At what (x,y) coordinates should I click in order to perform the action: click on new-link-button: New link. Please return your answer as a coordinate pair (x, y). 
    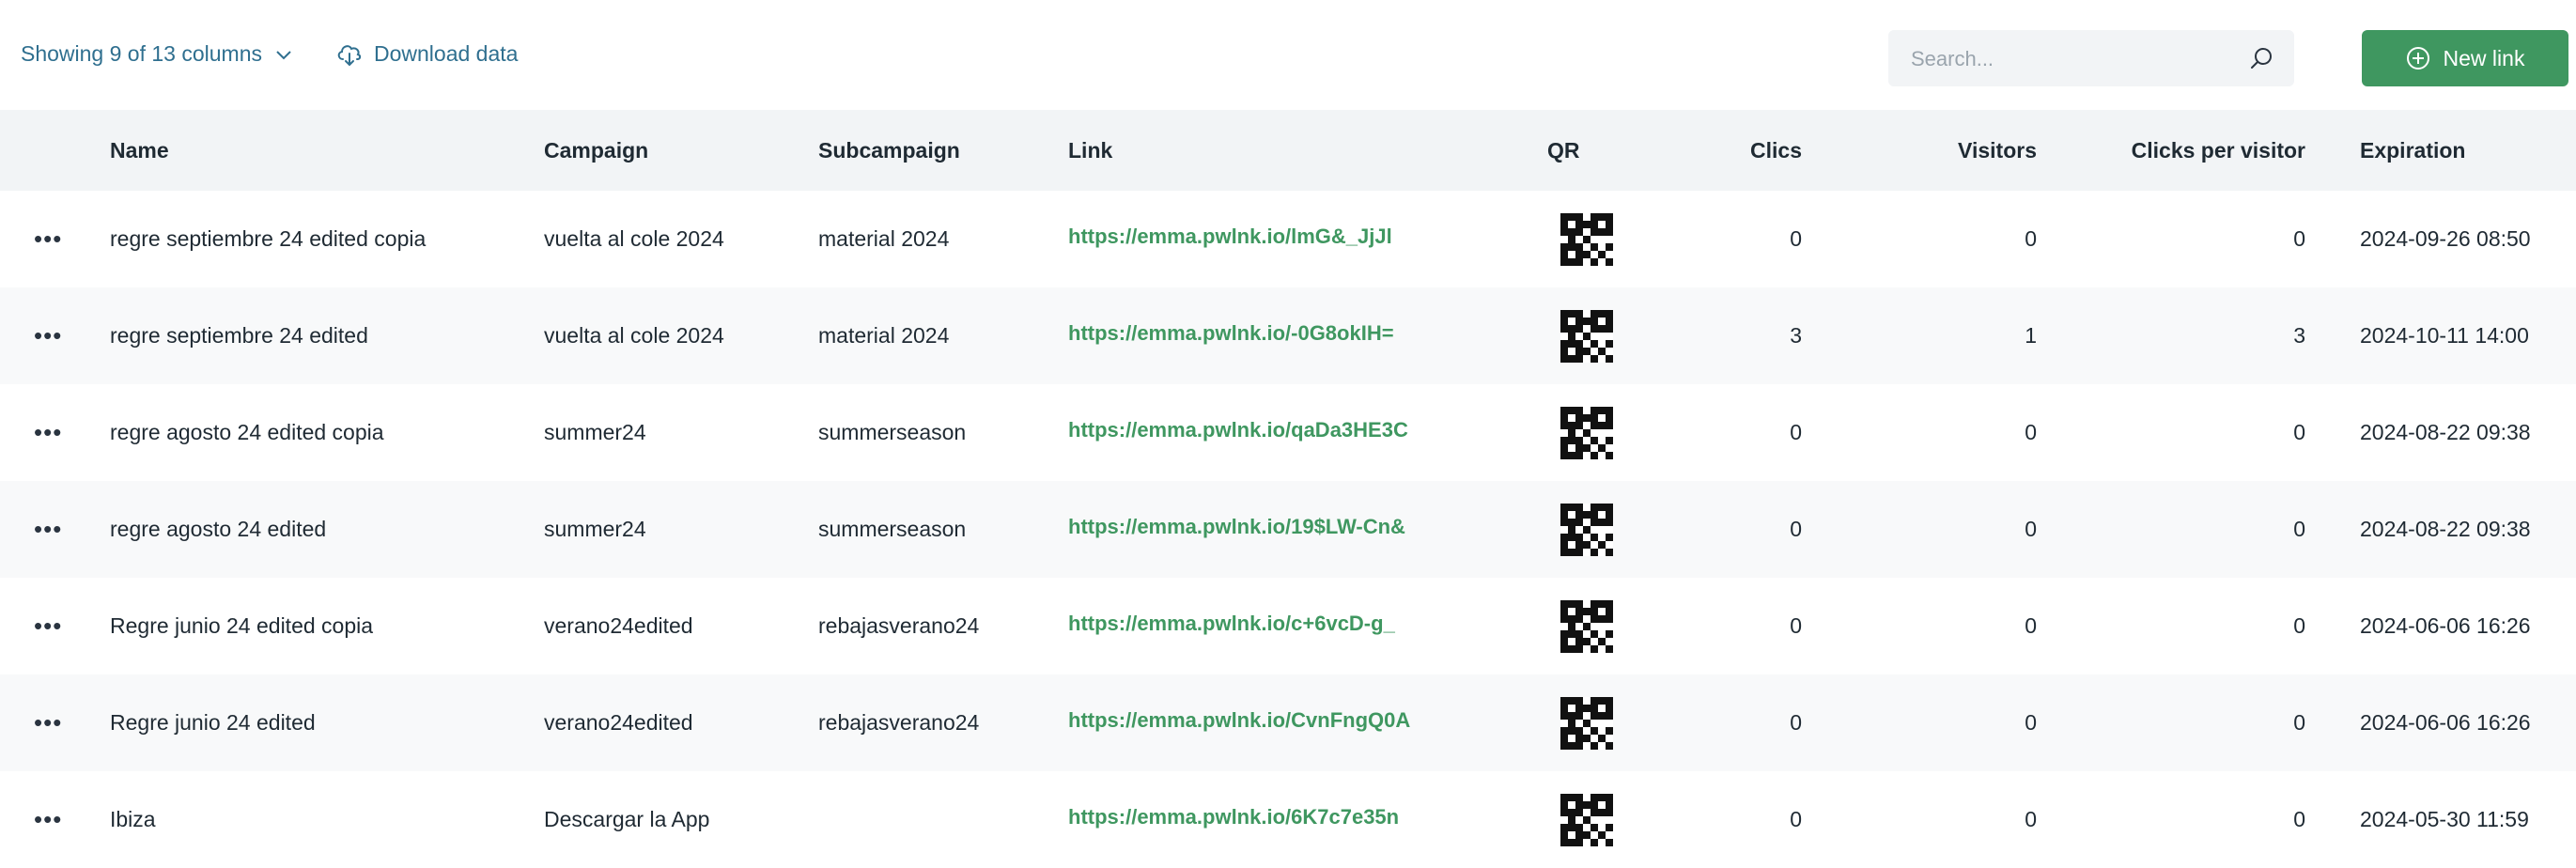
    Looking at the image, I should click on (2465, 58).